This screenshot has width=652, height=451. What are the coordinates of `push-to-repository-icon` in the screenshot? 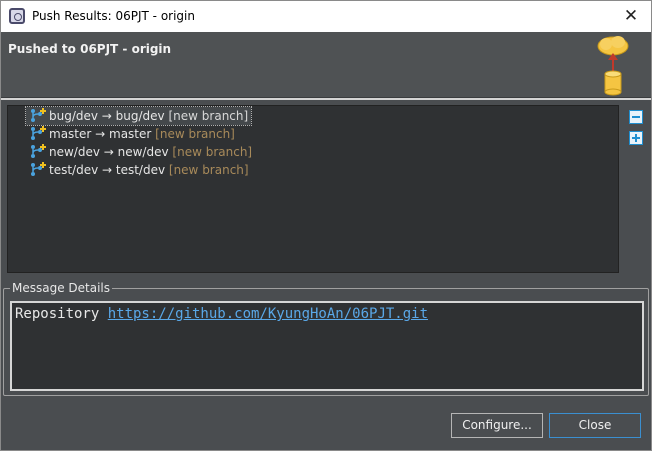 It's located at (613, 66).